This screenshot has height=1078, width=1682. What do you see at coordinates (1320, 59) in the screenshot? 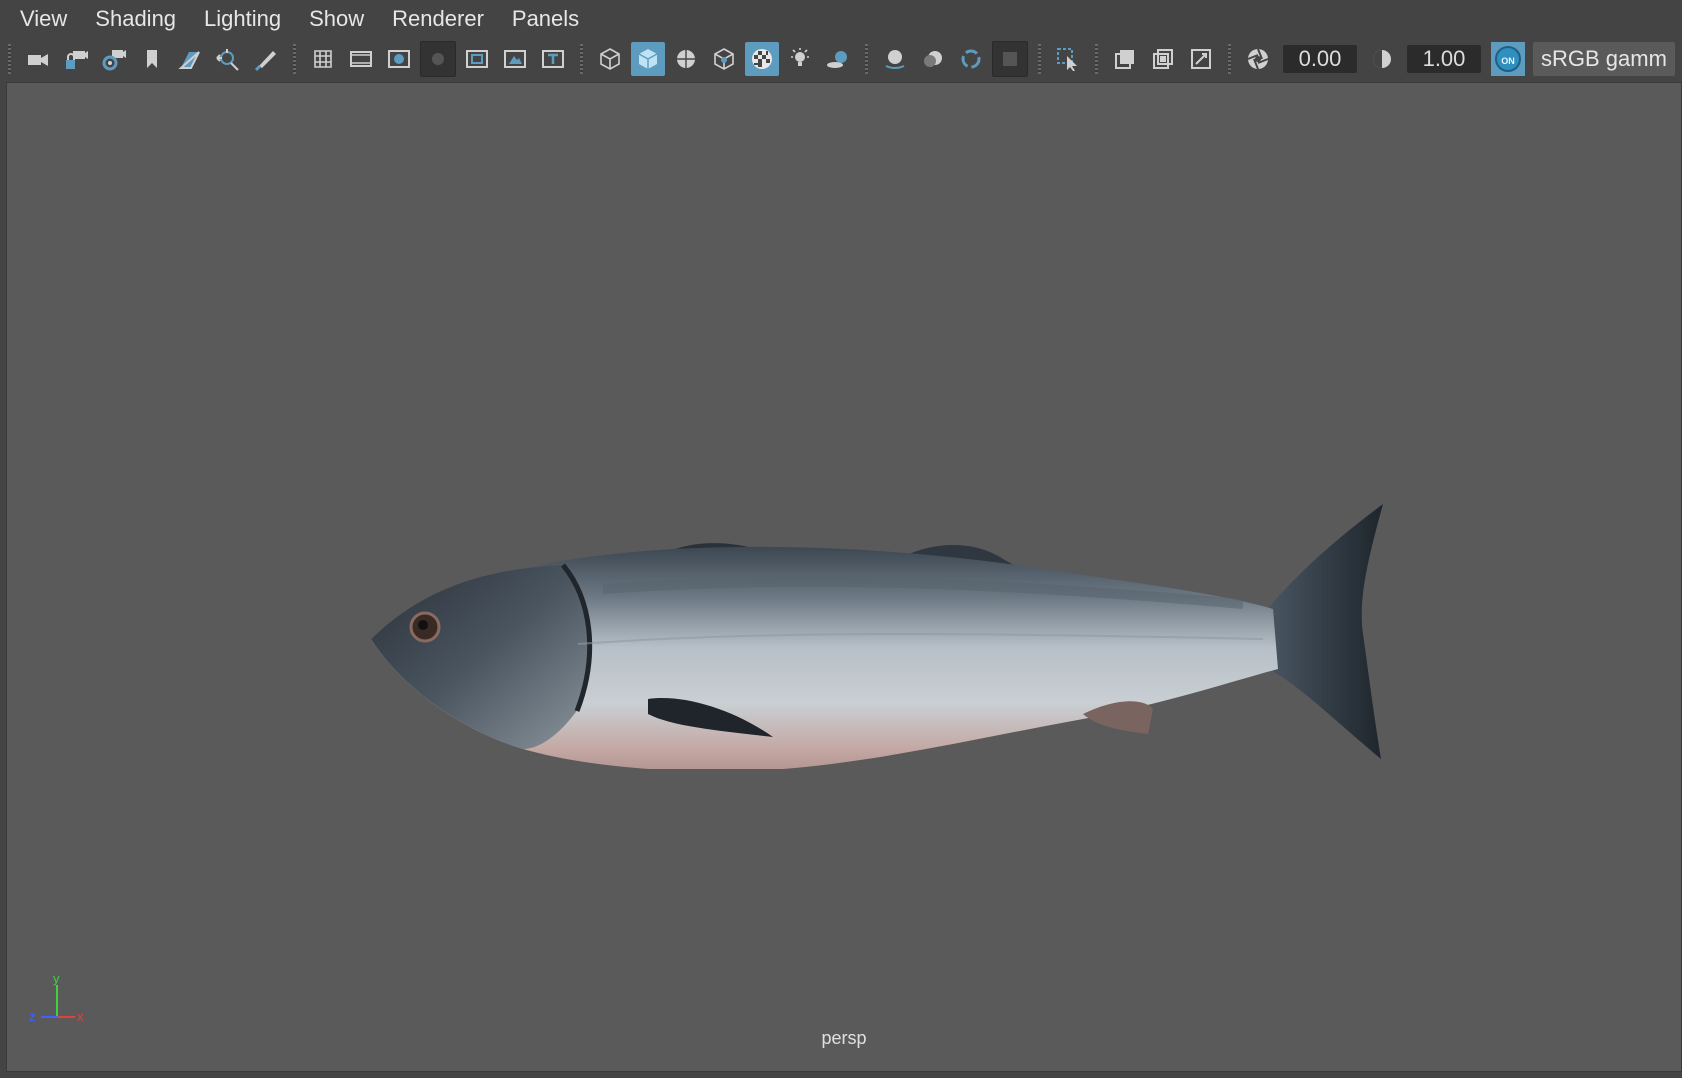
I see `exposure-field: 0.00` at bounding box center [1320, 59].